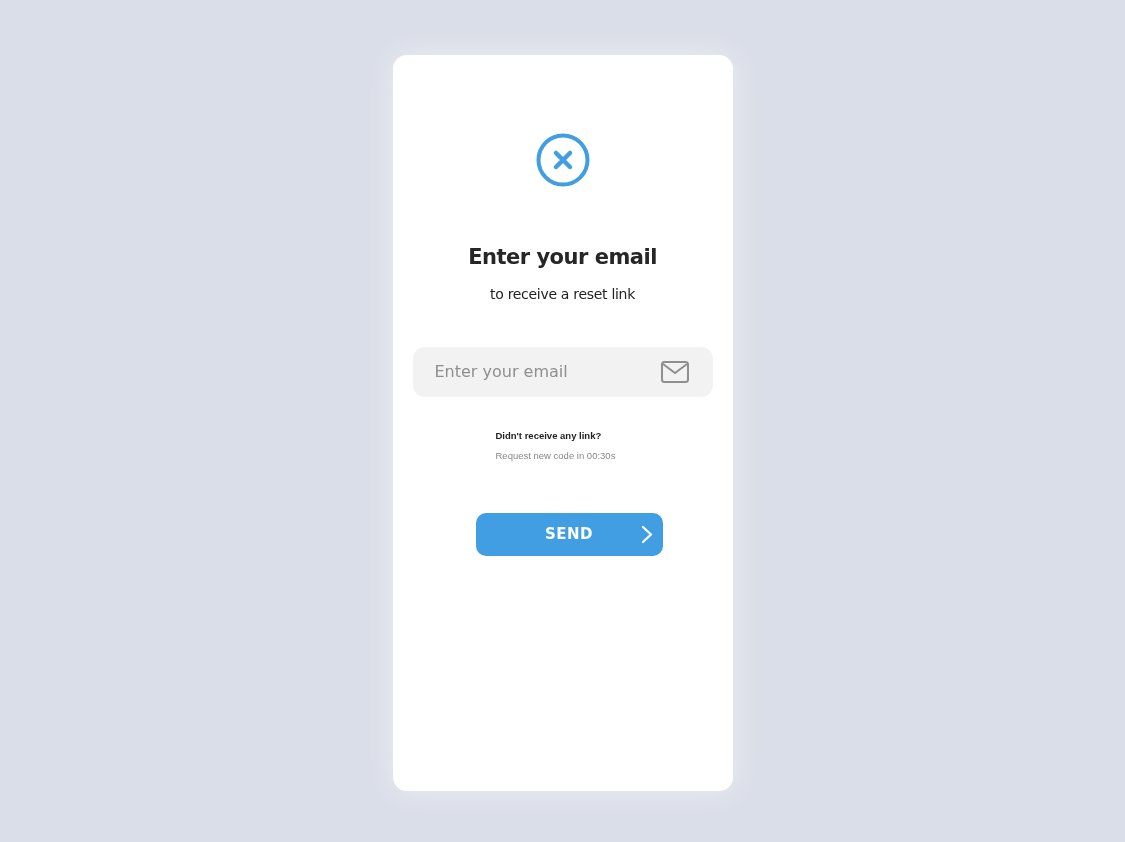 This screenshot has height=842, width=1125. I want to click on send-button: SEND, so click(569, 534).